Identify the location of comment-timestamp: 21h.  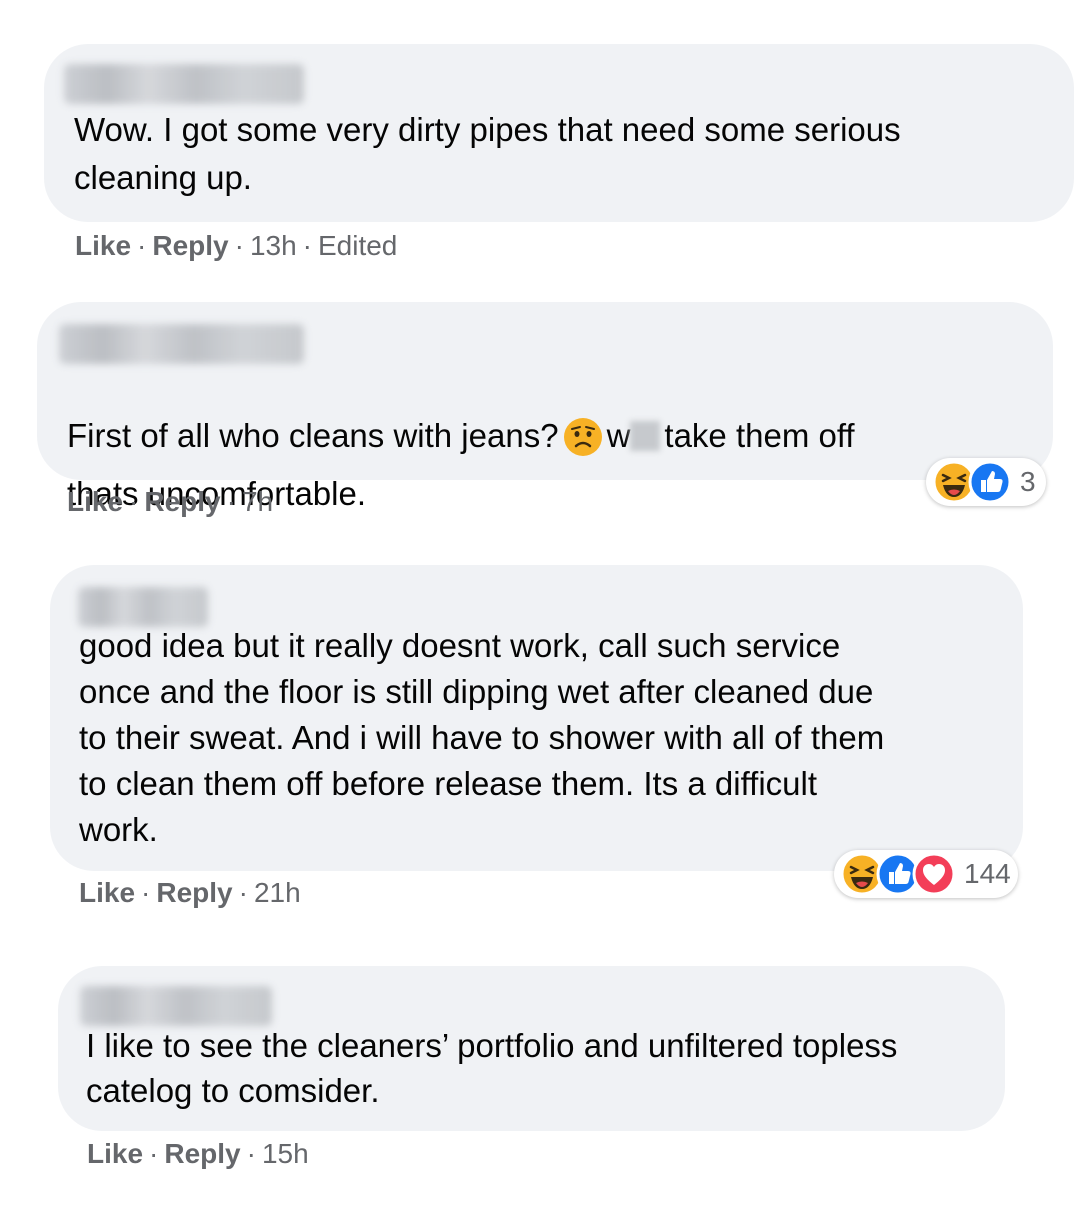
(277, 892).